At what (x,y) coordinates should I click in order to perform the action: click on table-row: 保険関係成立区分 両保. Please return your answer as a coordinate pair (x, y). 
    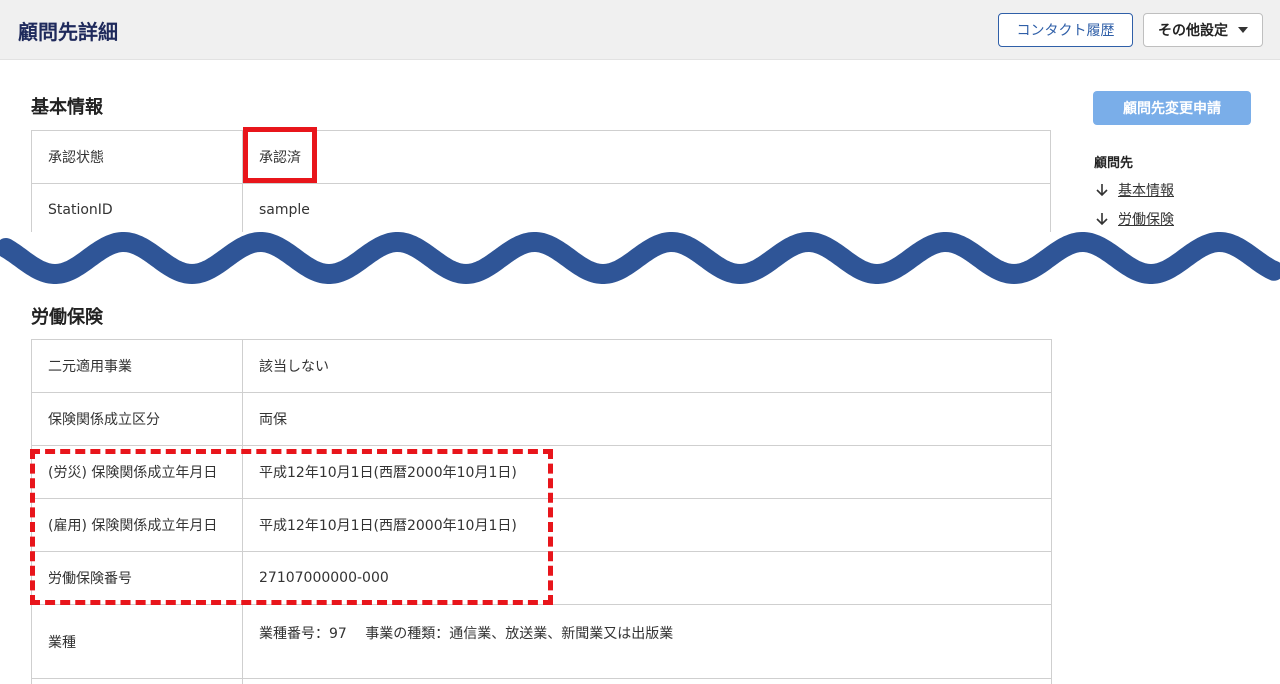
    Looking at the image, I should click on (542, 419).